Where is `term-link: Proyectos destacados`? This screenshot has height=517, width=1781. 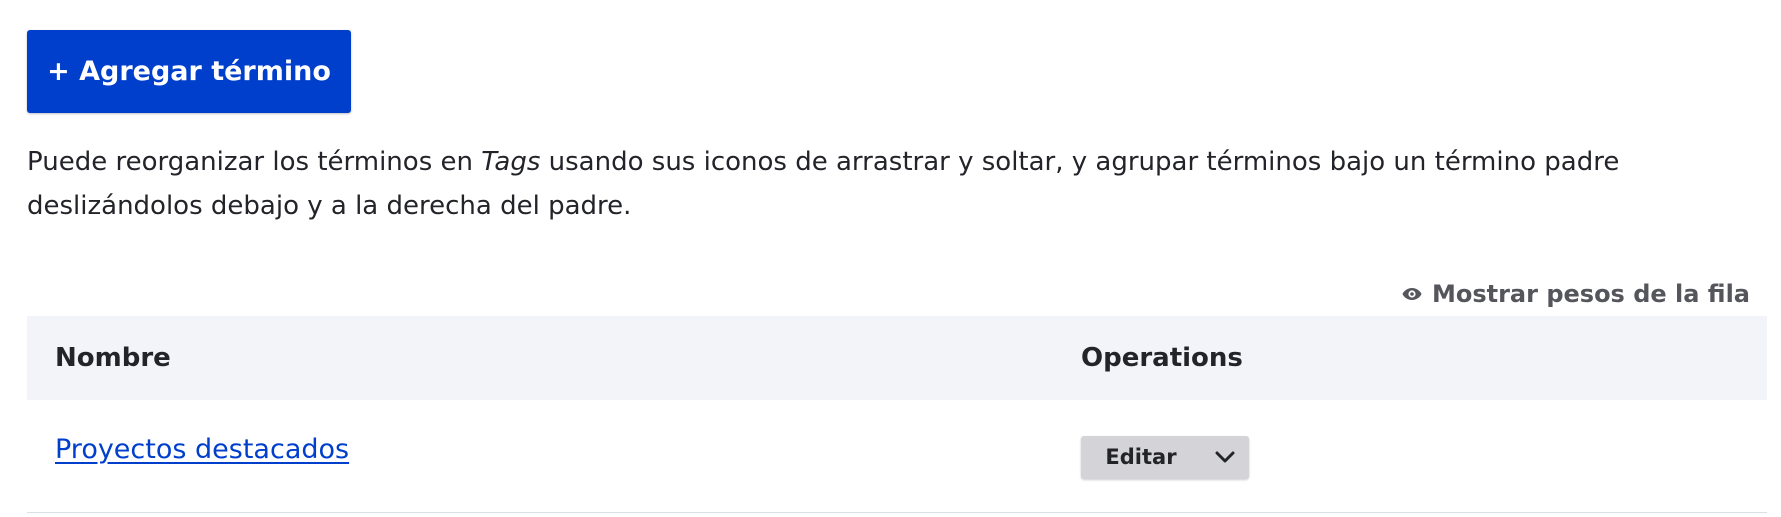 term-link: Proyectos destacados is located at coordinates (202, 449).